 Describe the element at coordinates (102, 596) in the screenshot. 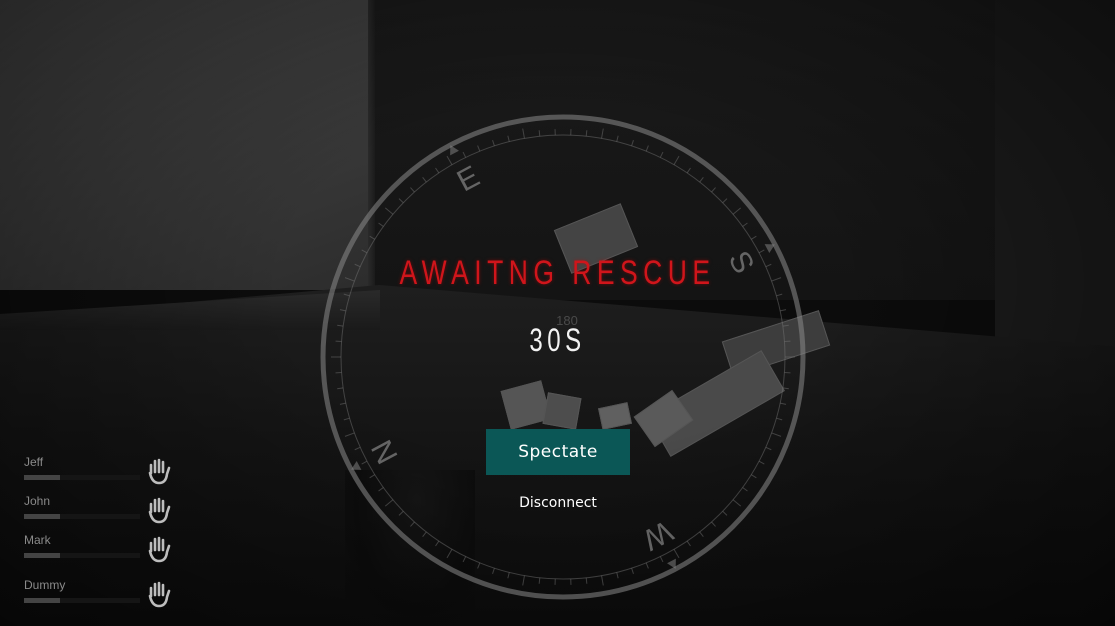

I see `player-row: Dummy` at that location.